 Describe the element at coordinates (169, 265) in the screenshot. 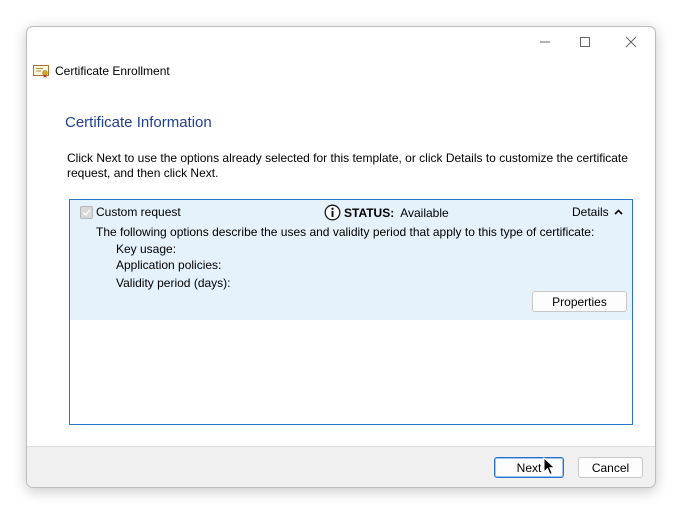

I see `application-policies-label: Application policies:` at that location.